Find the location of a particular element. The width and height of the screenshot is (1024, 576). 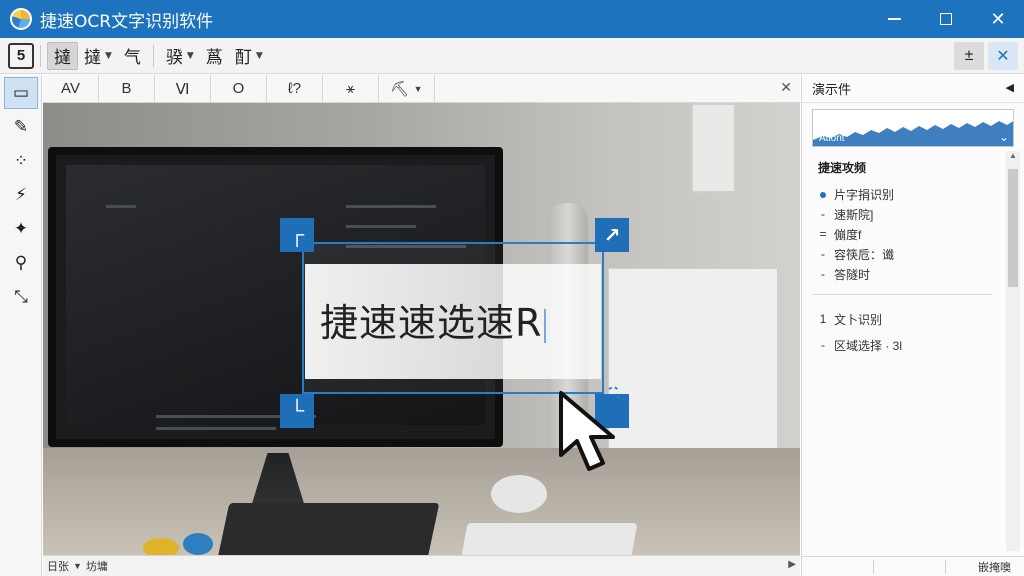

format-o-button: O is located at coordinates (239, 88).